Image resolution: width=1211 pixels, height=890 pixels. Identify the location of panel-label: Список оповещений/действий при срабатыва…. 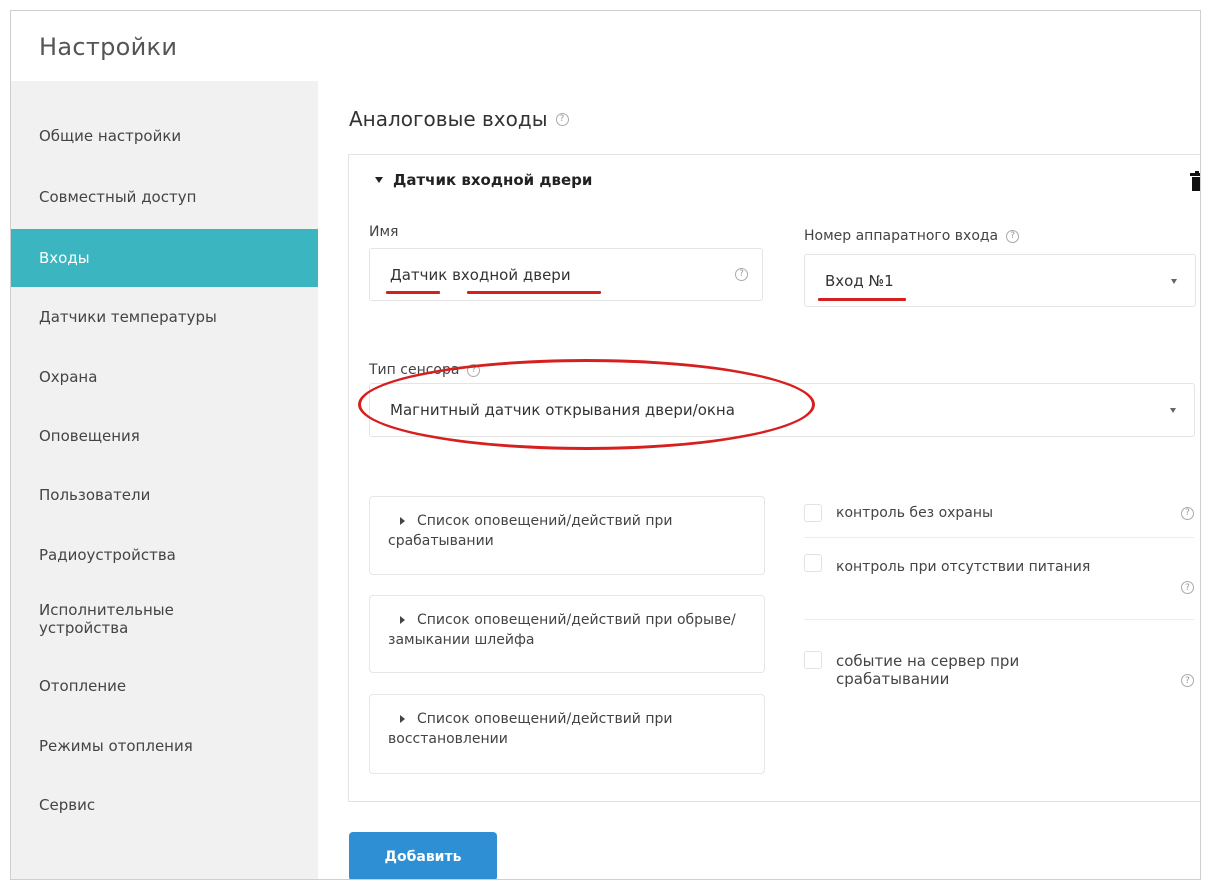
(530, 531).